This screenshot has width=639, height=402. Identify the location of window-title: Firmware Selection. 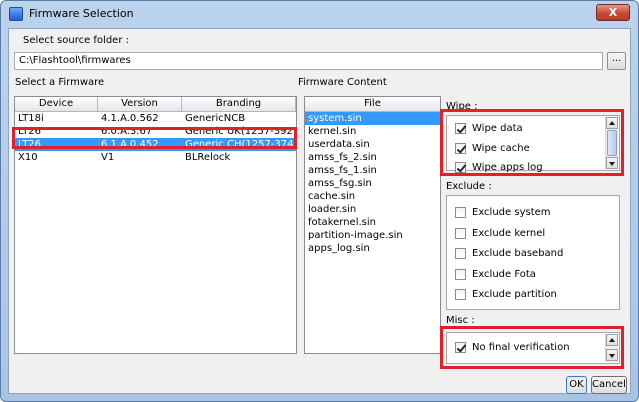
(81, 13).